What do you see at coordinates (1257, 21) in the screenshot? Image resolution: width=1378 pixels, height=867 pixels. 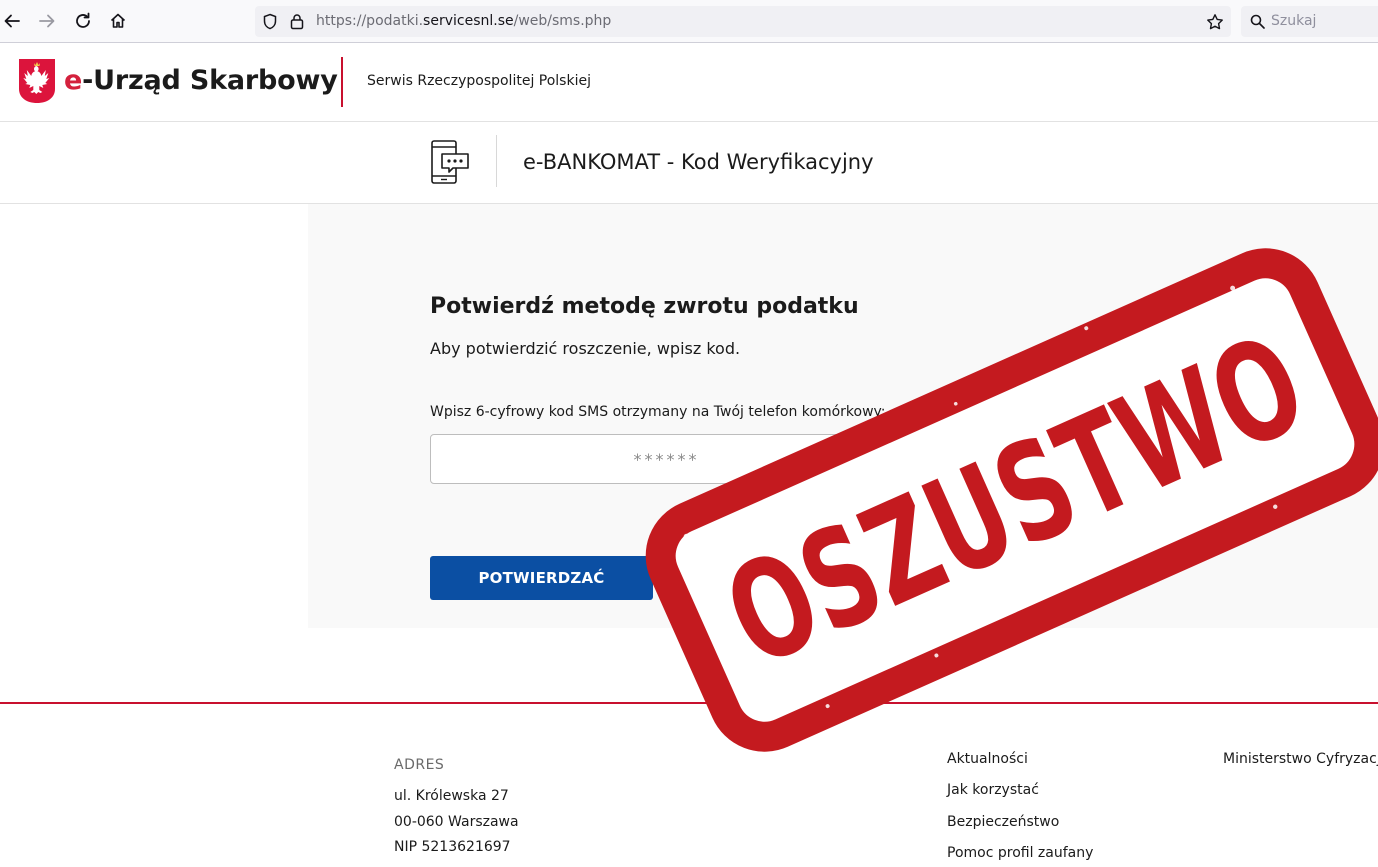 I see `search-icon` at bounding box center [1257, 21].